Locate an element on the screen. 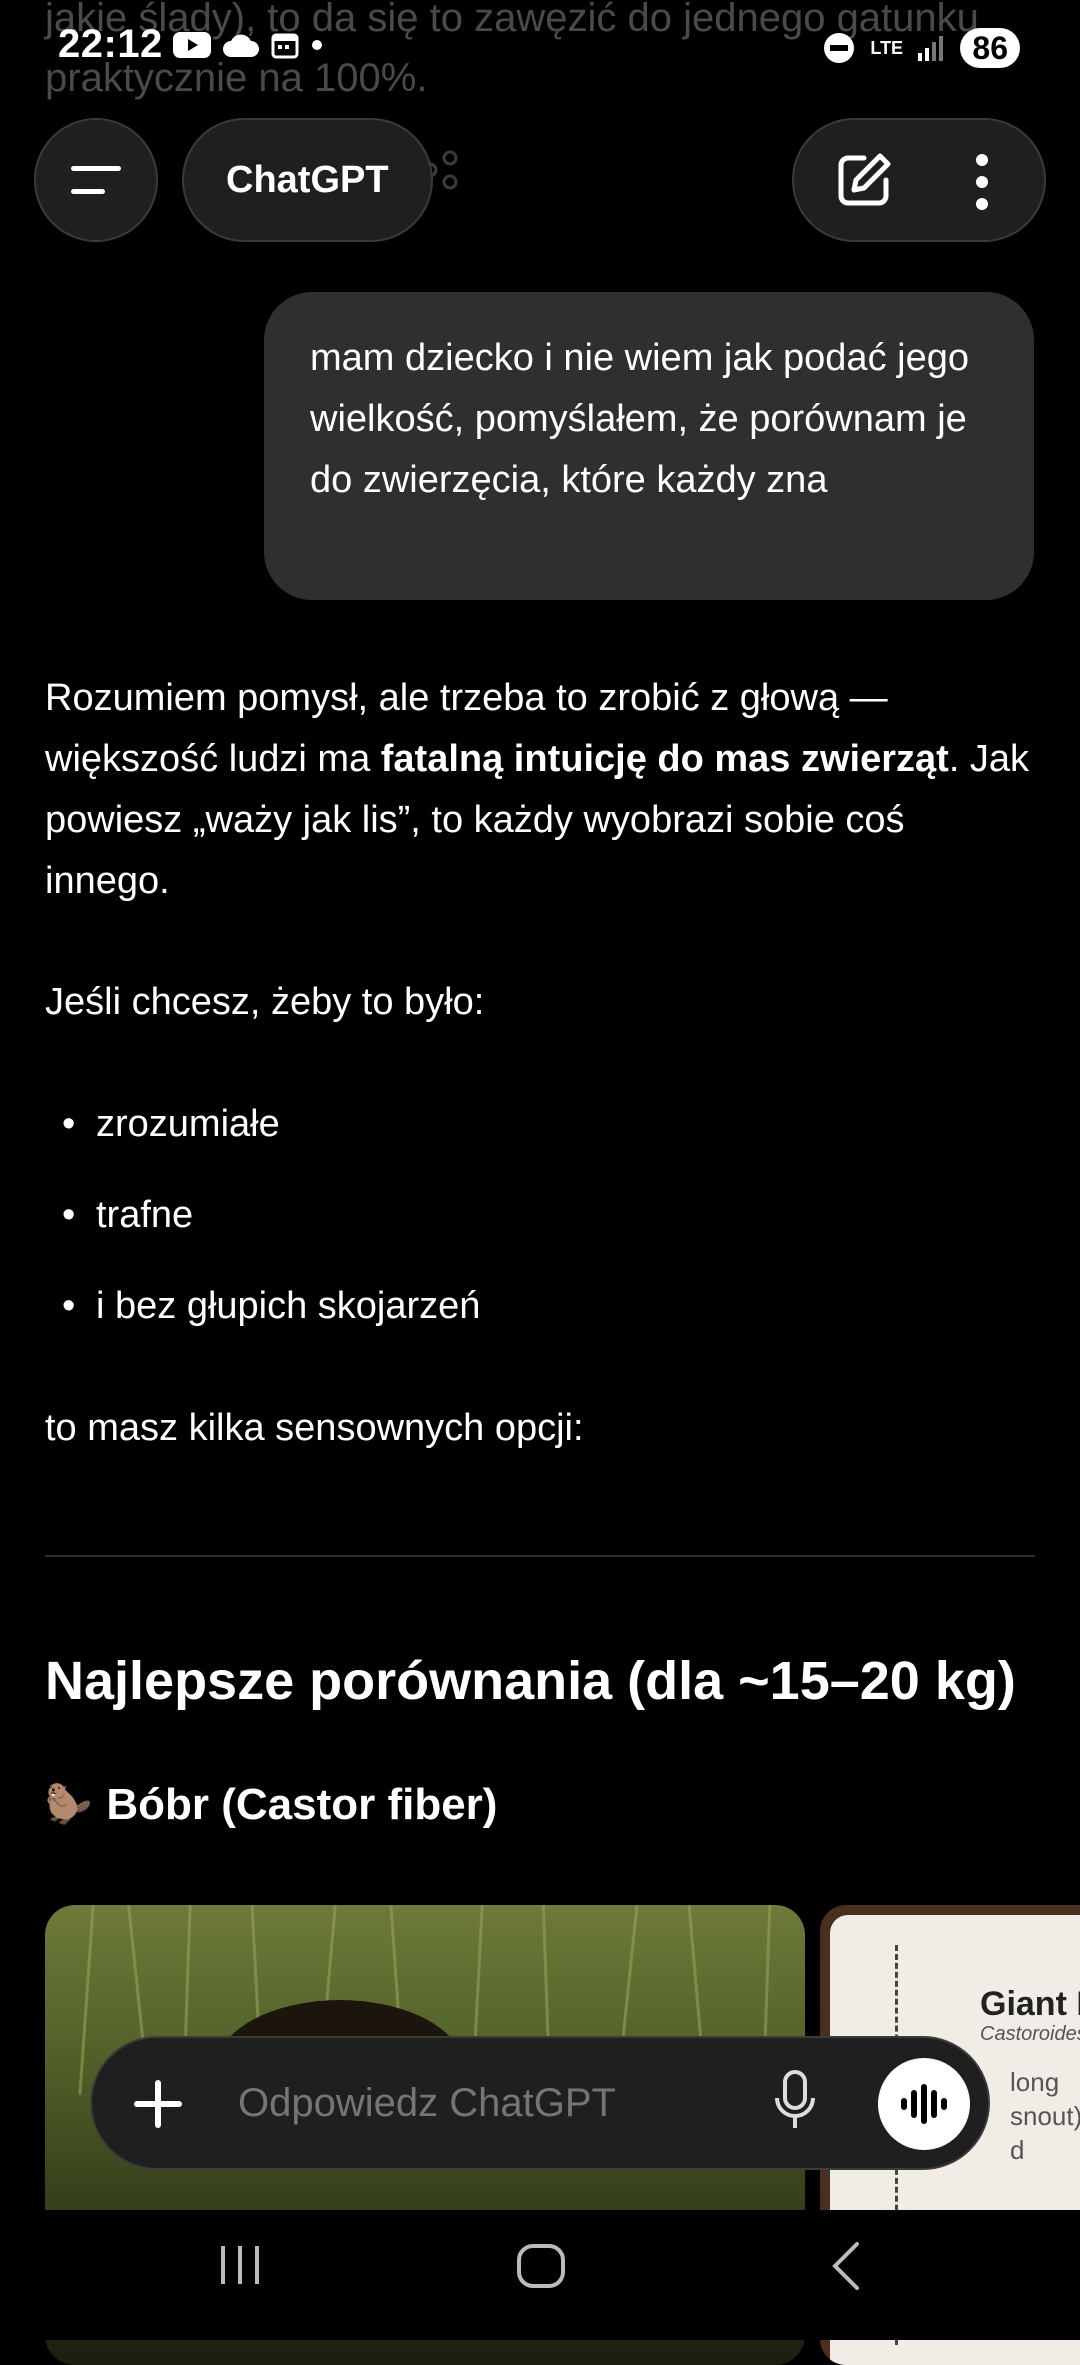 Image resolution: width=1080 pixels, height=2365 pixels. illustration-caption: long snout) d is located at coordinates (1045, 2116).